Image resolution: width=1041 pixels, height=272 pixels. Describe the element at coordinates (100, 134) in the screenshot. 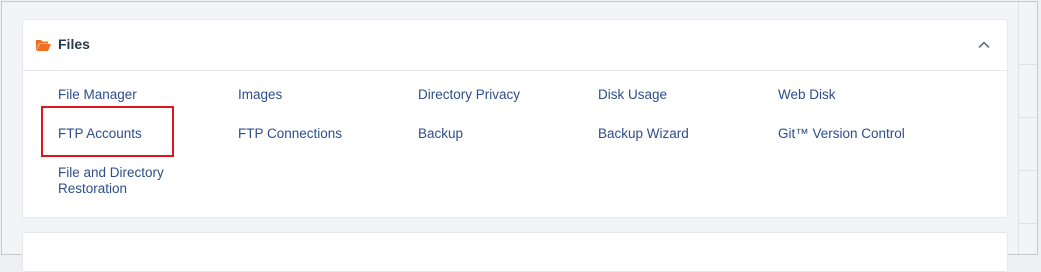

I see `link-ftp-accounts: FTP Accounts` at that location.